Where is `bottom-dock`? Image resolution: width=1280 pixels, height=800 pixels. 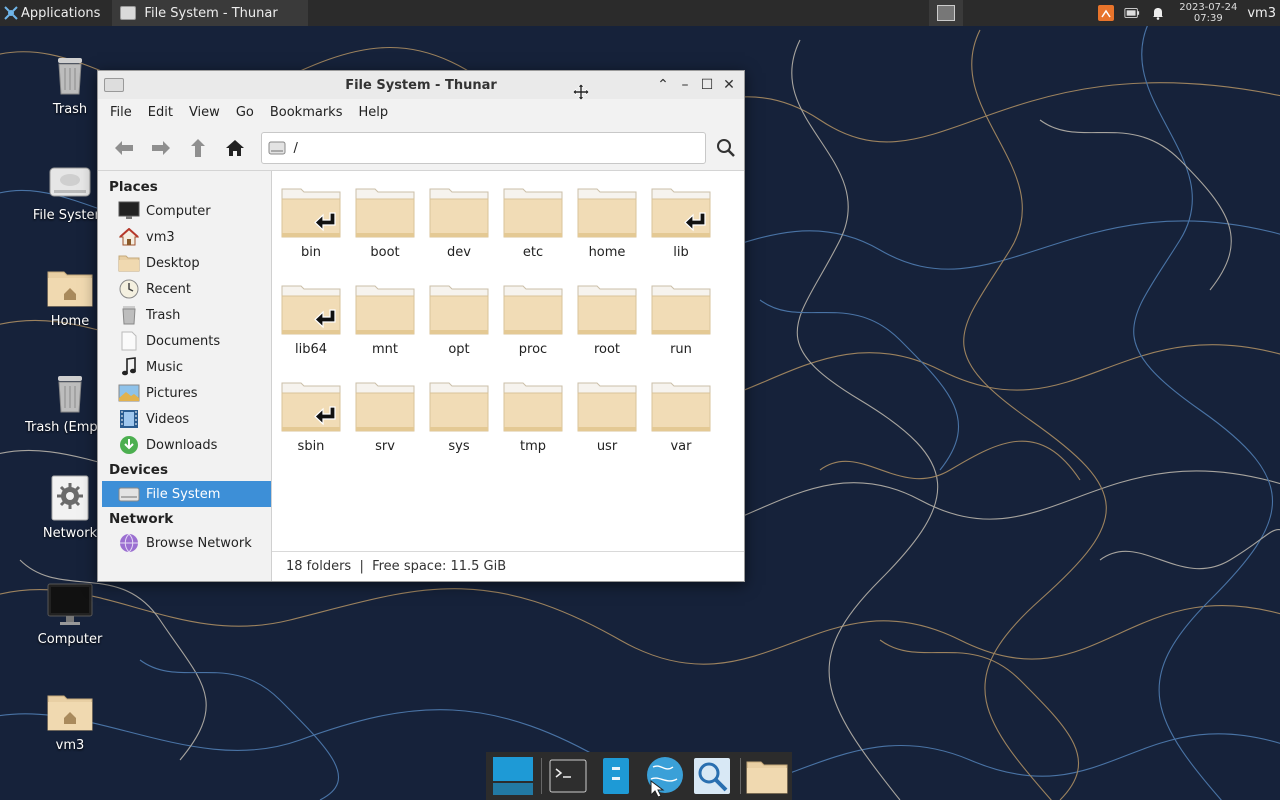
bottom-dock is located at coordinates (639, 776).